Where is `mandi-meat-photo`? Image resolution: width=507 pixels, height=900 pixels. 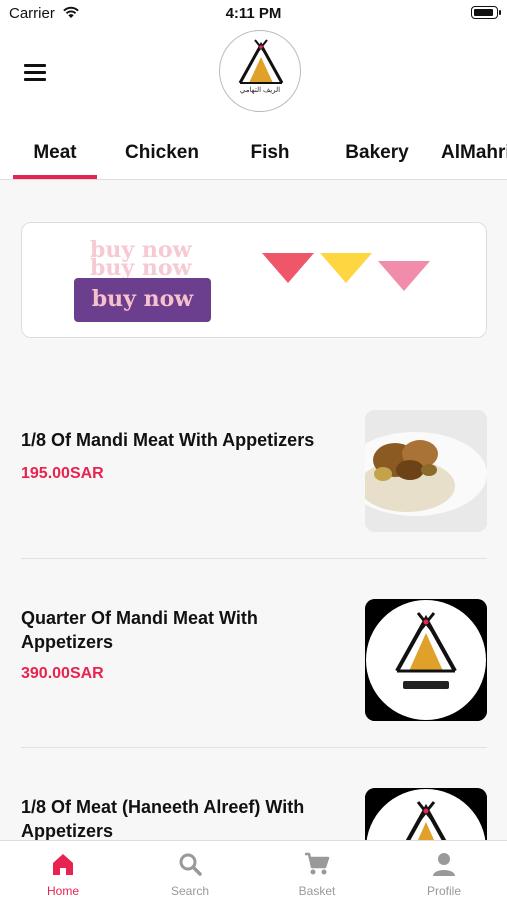
mandi-meat-photo is located at coordinates (426, 471).